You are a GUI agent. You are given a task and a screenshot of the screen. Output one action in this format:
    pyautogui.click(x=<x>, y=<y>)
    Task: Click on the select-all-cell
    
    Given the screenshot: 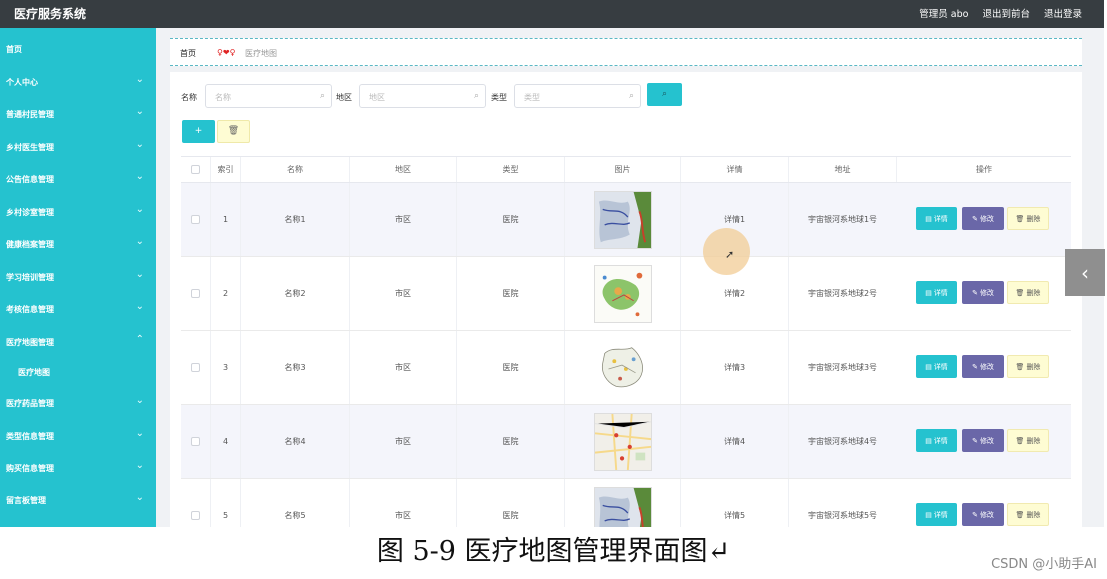 What is the action you would take?
    pyautogui.click(x=195, y=169)
    